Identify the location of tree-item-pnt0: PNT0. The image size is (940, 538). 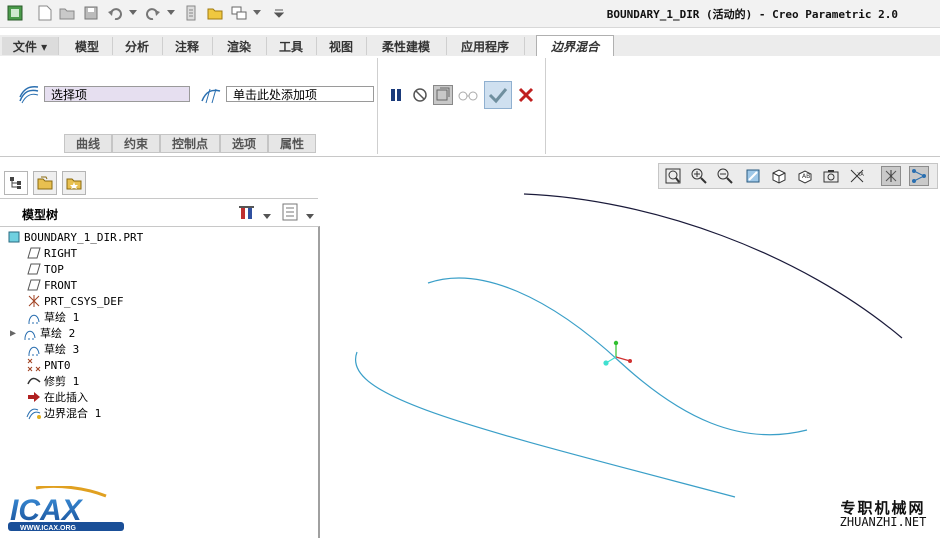
(48, 365).